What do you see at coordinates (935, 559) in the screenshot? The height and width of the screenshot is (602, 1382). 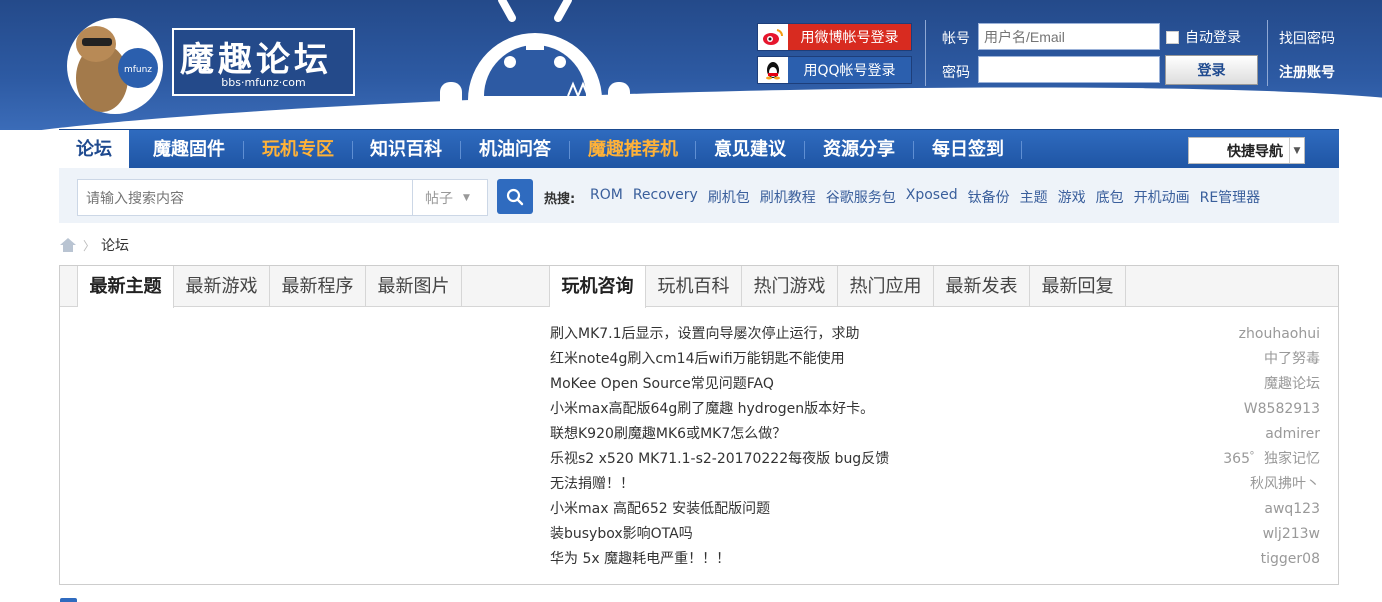 I see `topic-row: 华为 5x 魔趣耗电严重！！！ tigger08` at bounding box center [935, 559].